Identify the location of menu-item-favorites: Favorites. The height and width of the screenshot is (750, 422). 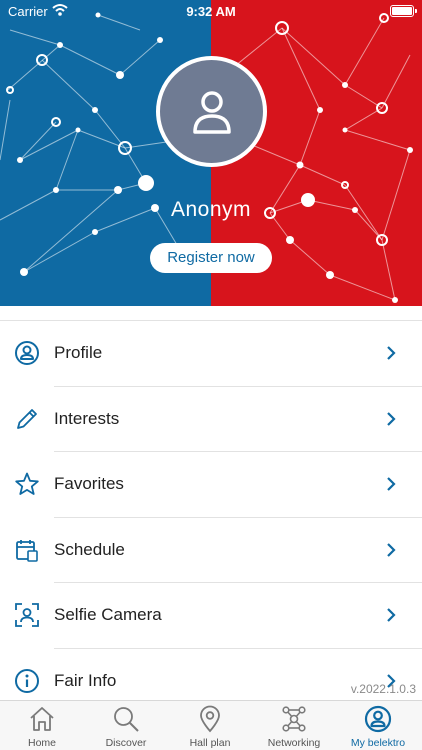
(211, 485).